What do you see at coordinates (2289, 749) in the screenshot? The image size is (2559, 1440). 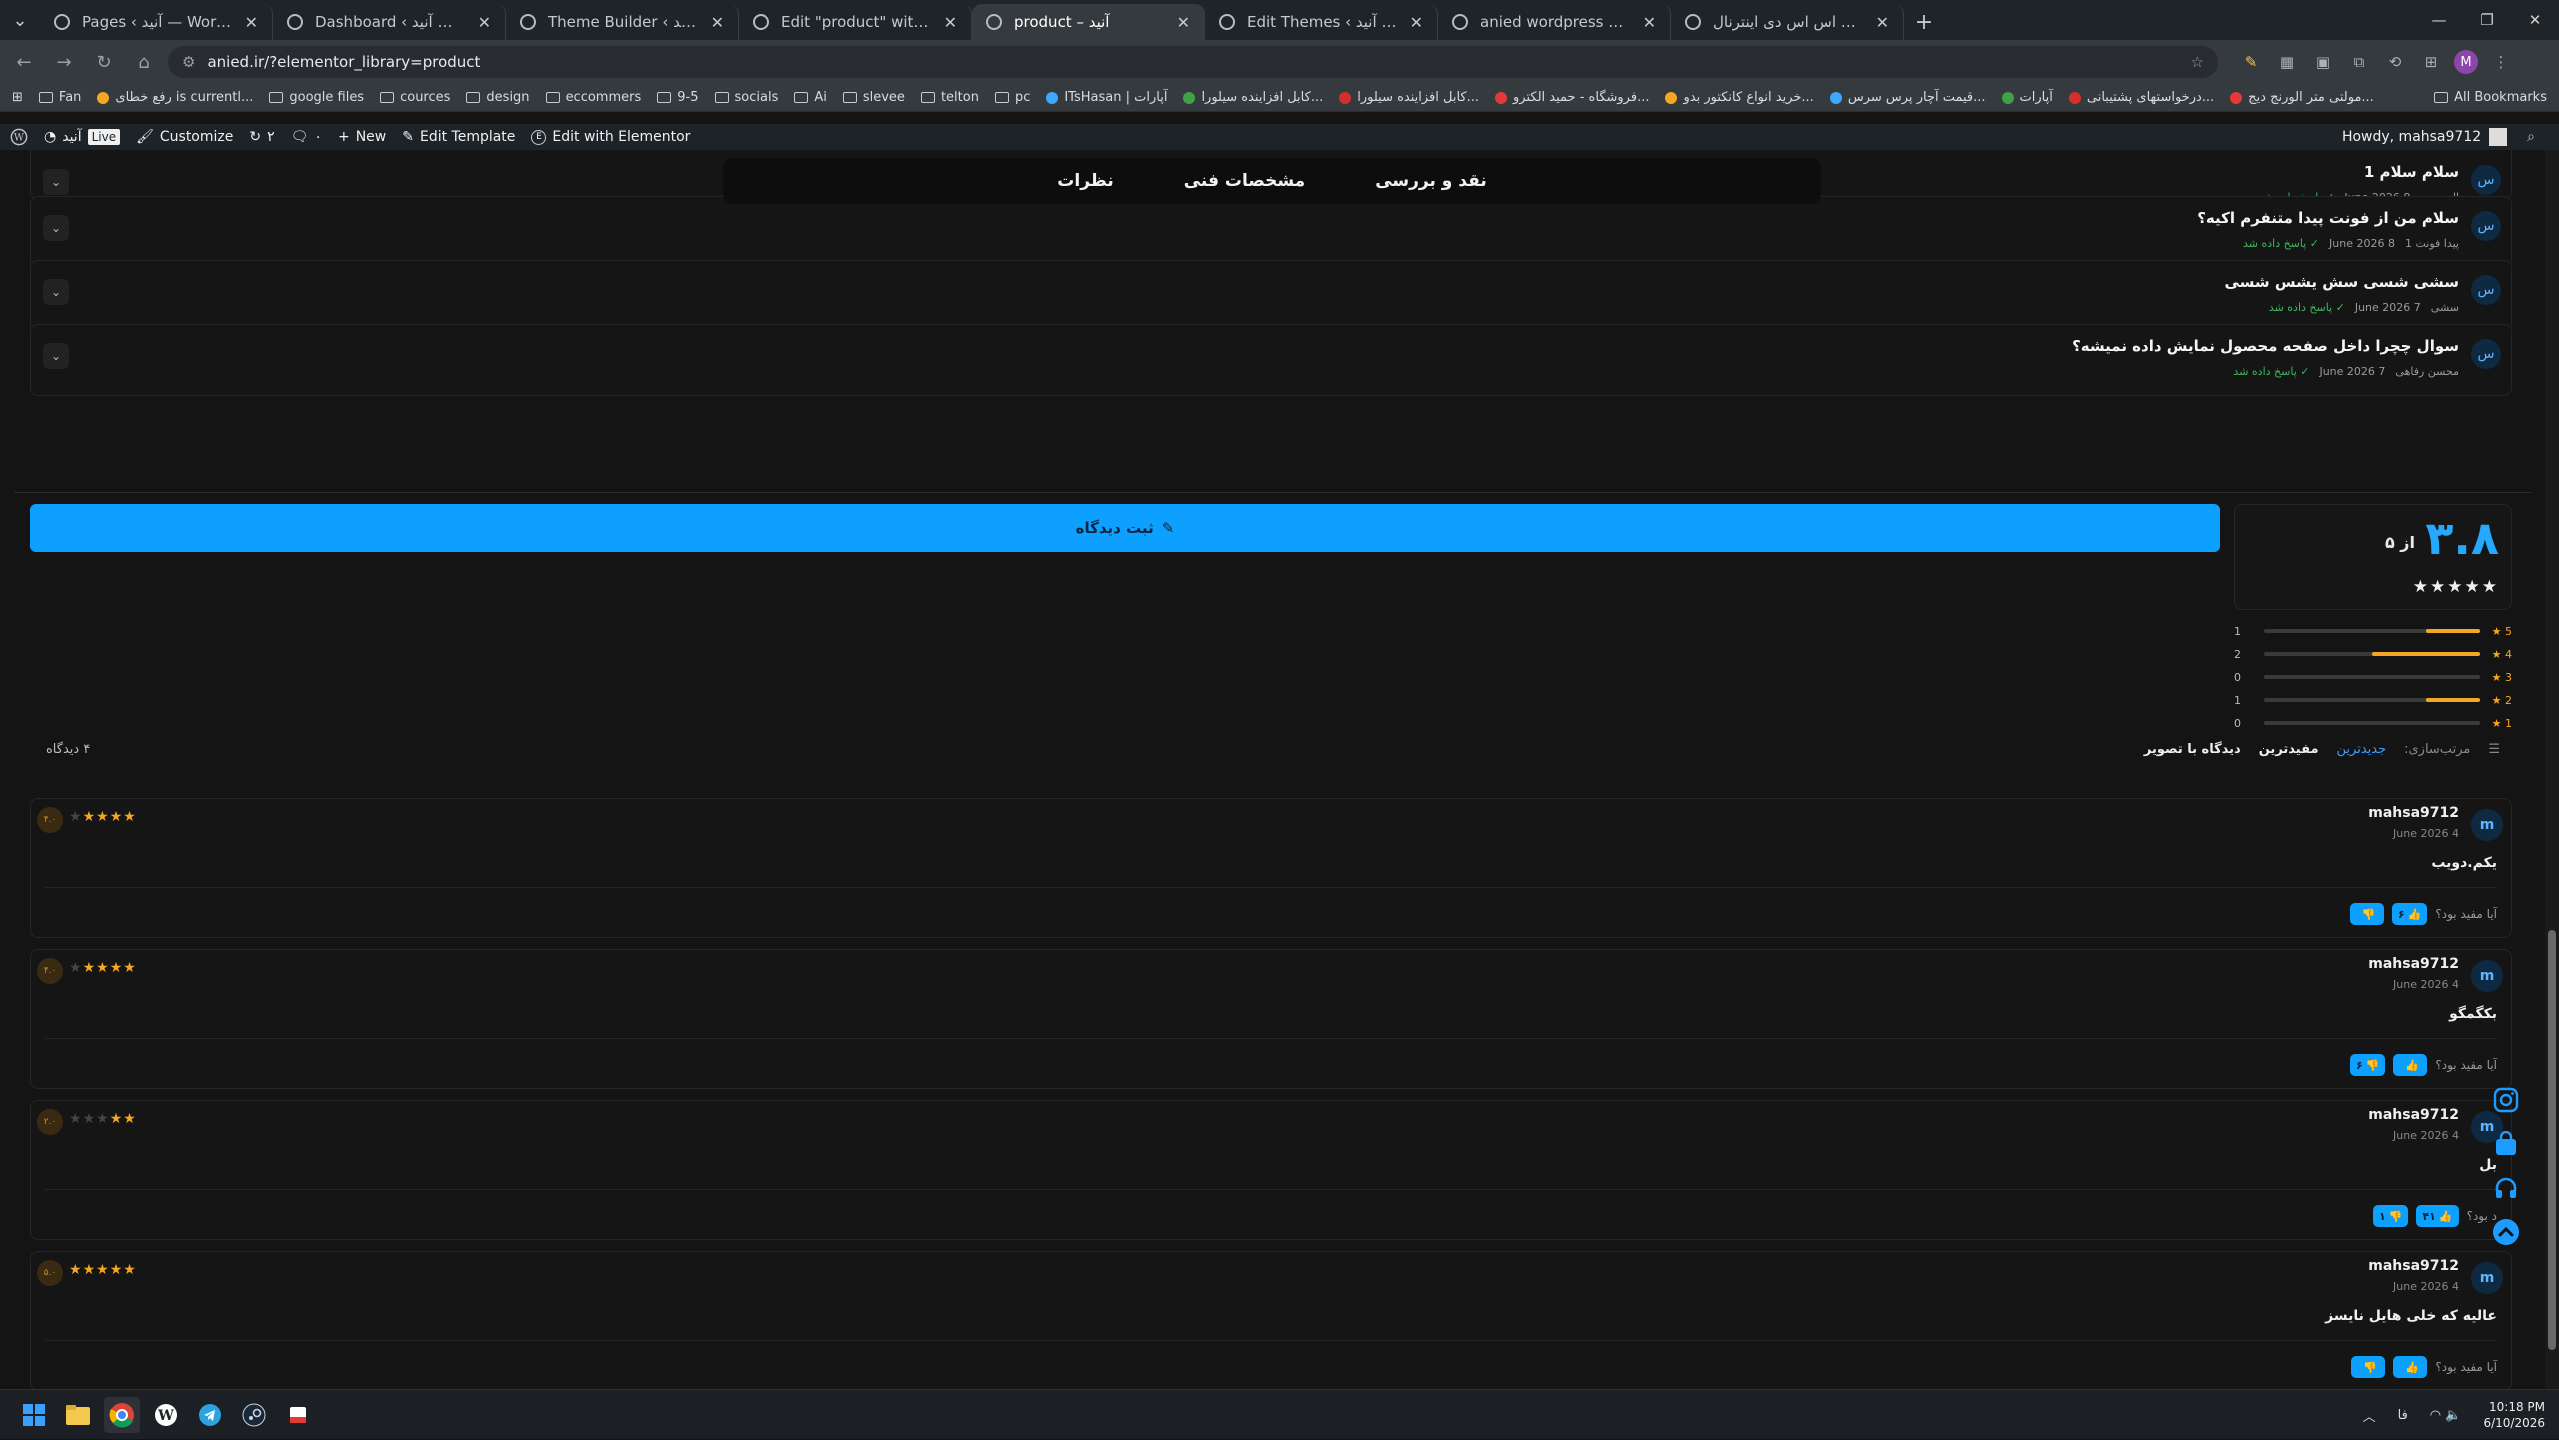 I see `sort-most-helpful: مفیدترین` at bounding box center [2289, 749].